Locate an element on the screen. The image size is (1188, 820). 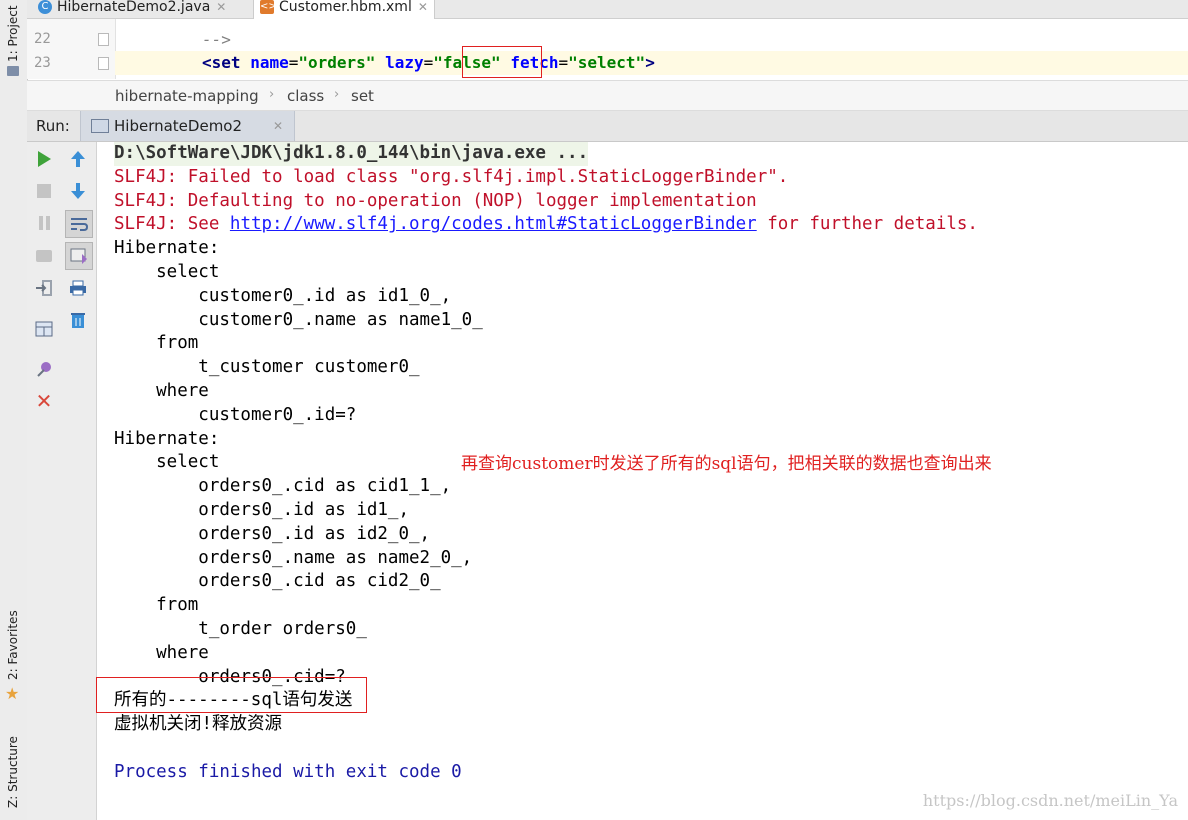
line-number: 22 is located at coordinates (42, 39).